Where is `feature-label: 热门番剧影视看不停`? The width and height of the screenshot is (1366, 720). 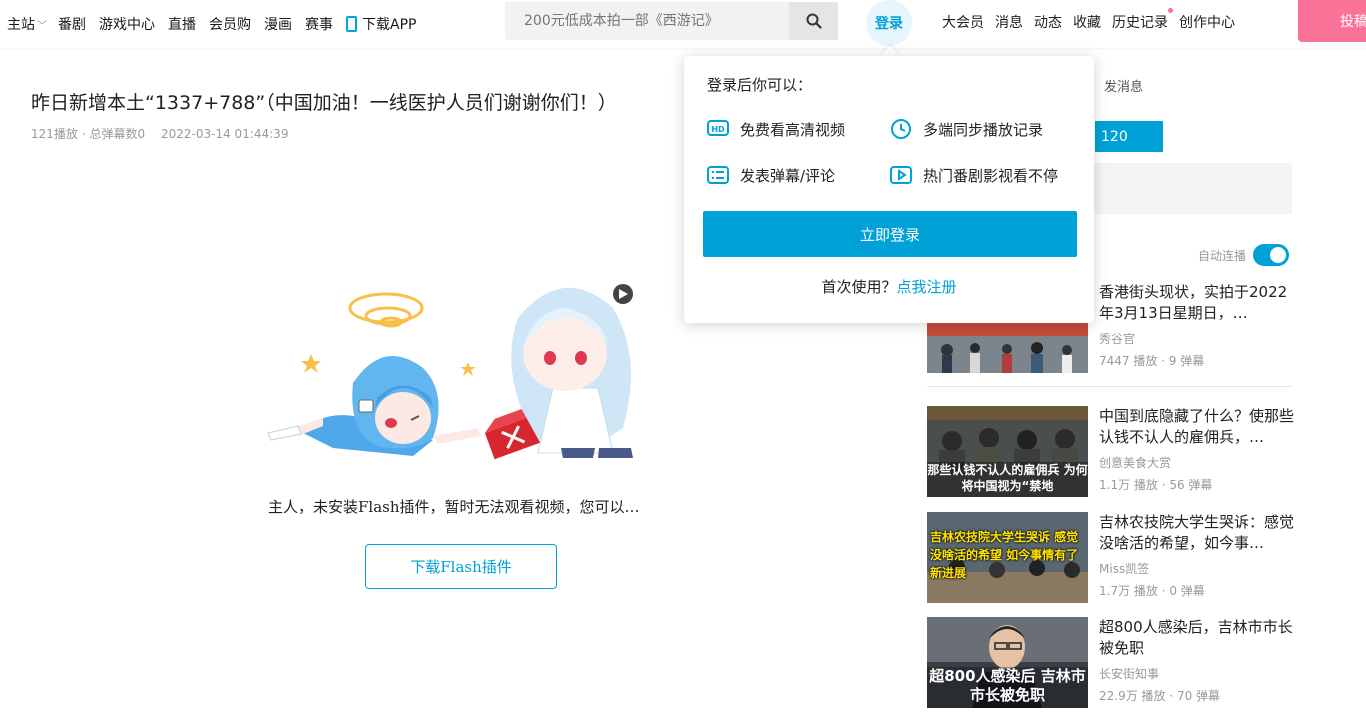
feature-label: 热门番剧影视看不停 is located at coordinates (991, 175).